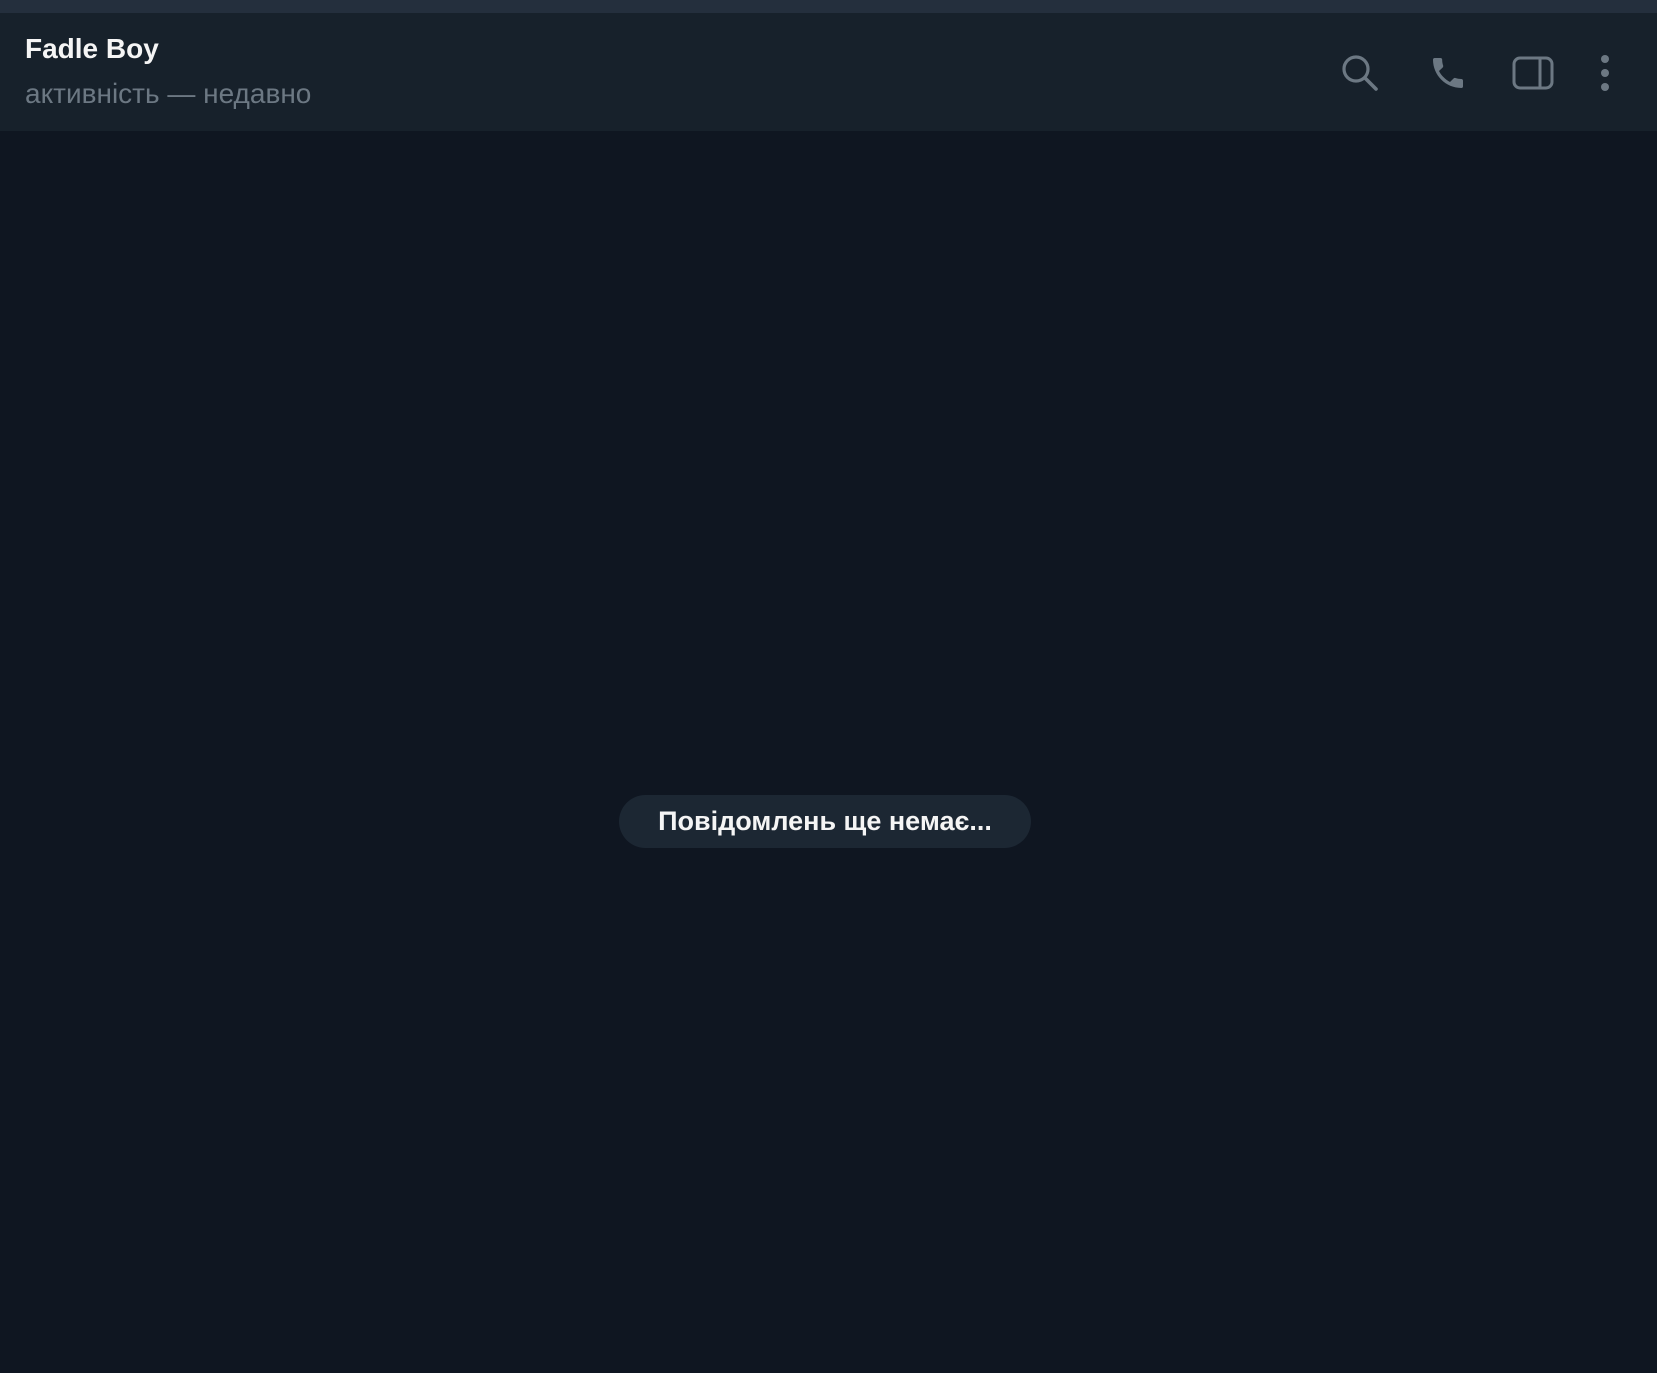 The image size is (1657, 1373). I want to click on search-icon, so click(1360, 73).